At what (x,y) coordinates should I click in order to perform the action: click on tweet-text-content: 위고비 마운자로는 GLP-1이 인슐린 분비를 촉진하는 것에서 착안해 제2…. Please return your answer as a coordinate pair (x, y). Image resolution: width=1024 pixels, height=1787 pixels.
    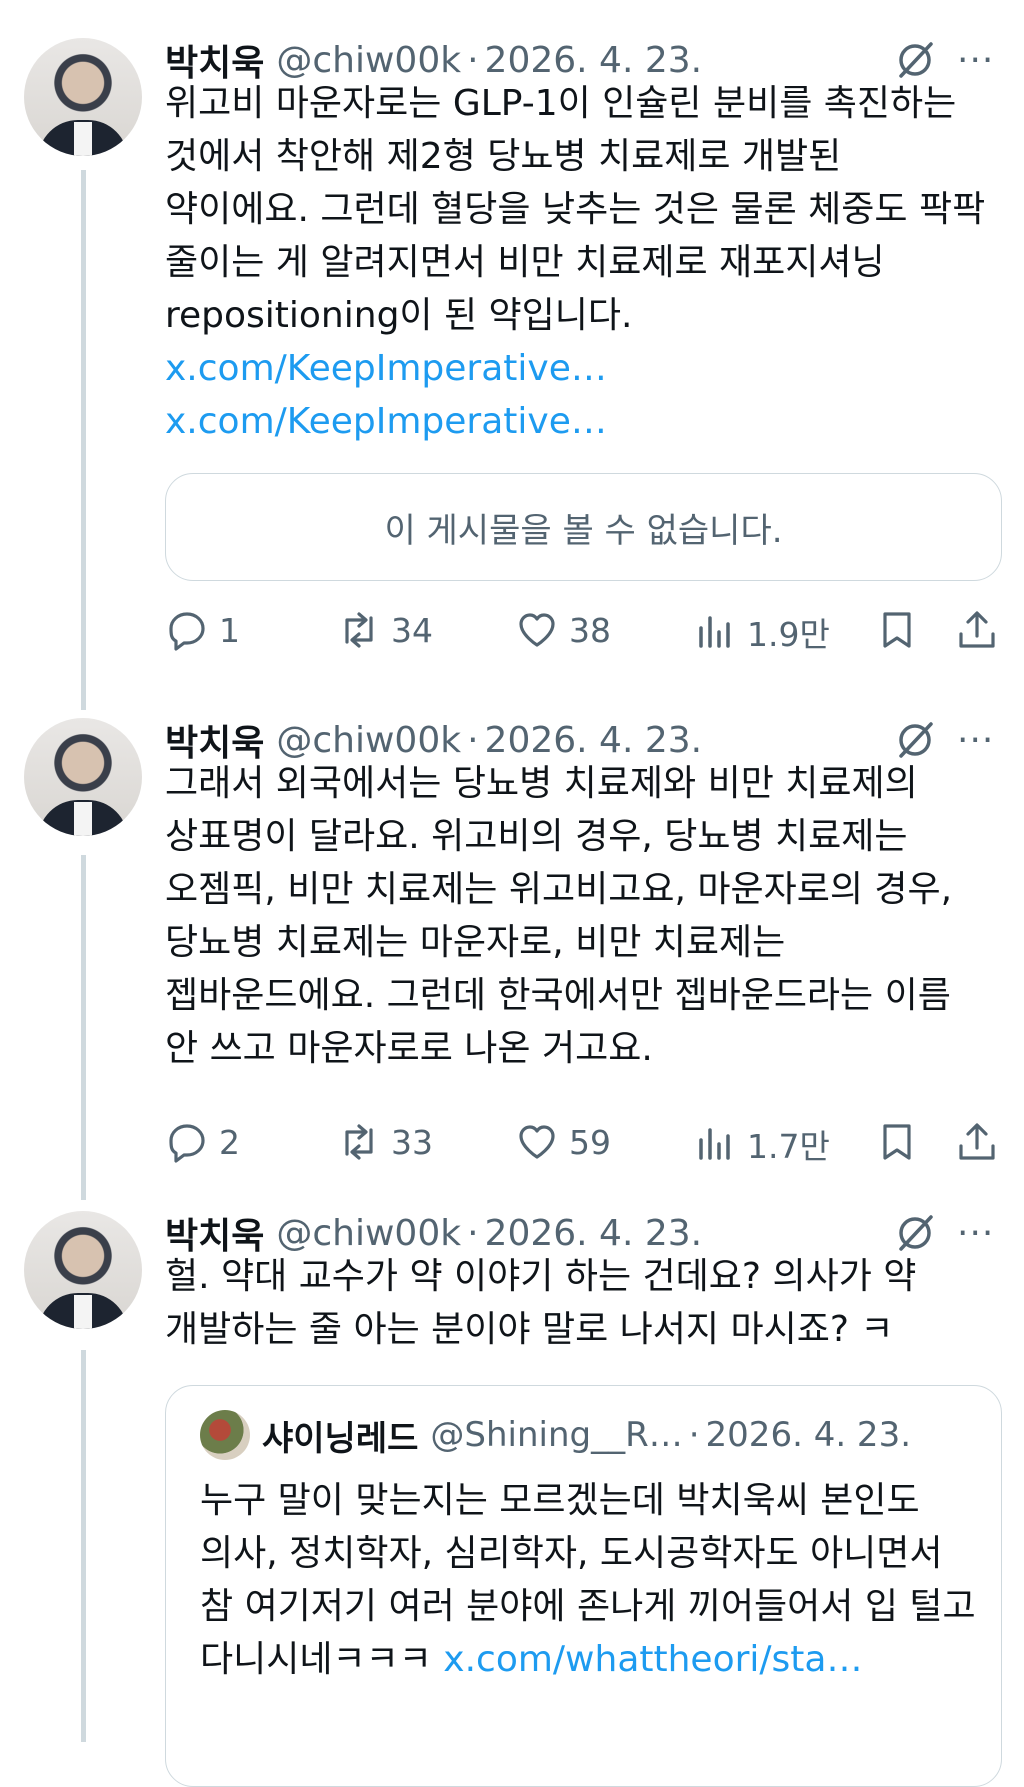
    Looking at the image, I should click on (575, 209).